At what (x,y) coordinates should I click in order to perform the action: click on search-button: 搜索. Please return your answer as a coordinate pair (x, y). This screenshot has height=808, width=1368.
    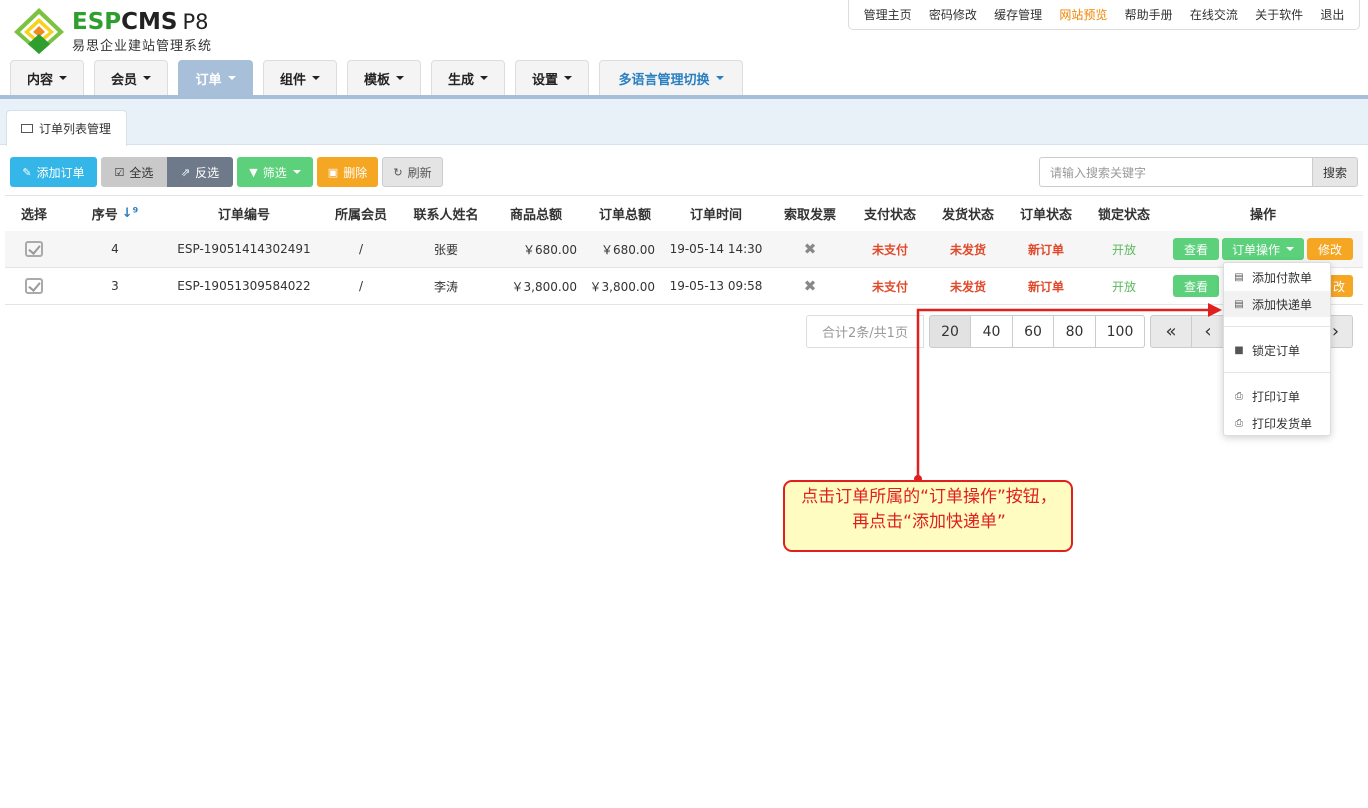
    Looking at the image, I should click on (1335, 172).